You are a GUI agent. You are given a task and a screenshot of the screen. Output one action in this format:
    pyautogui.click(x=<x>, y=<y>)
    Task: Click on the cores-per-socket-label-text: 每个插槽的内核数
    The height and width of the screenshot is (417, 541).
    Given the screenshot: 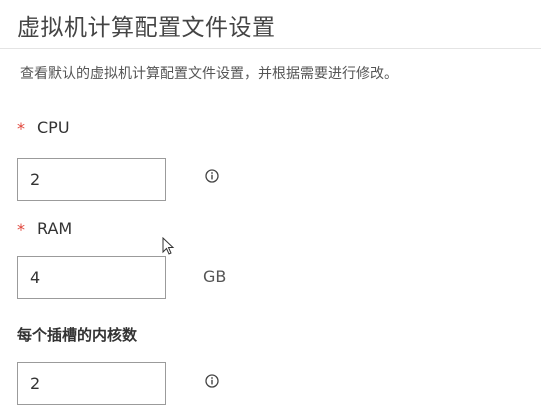 What is the action you would take?
    pyautogui.click(x=77, y=335)
    